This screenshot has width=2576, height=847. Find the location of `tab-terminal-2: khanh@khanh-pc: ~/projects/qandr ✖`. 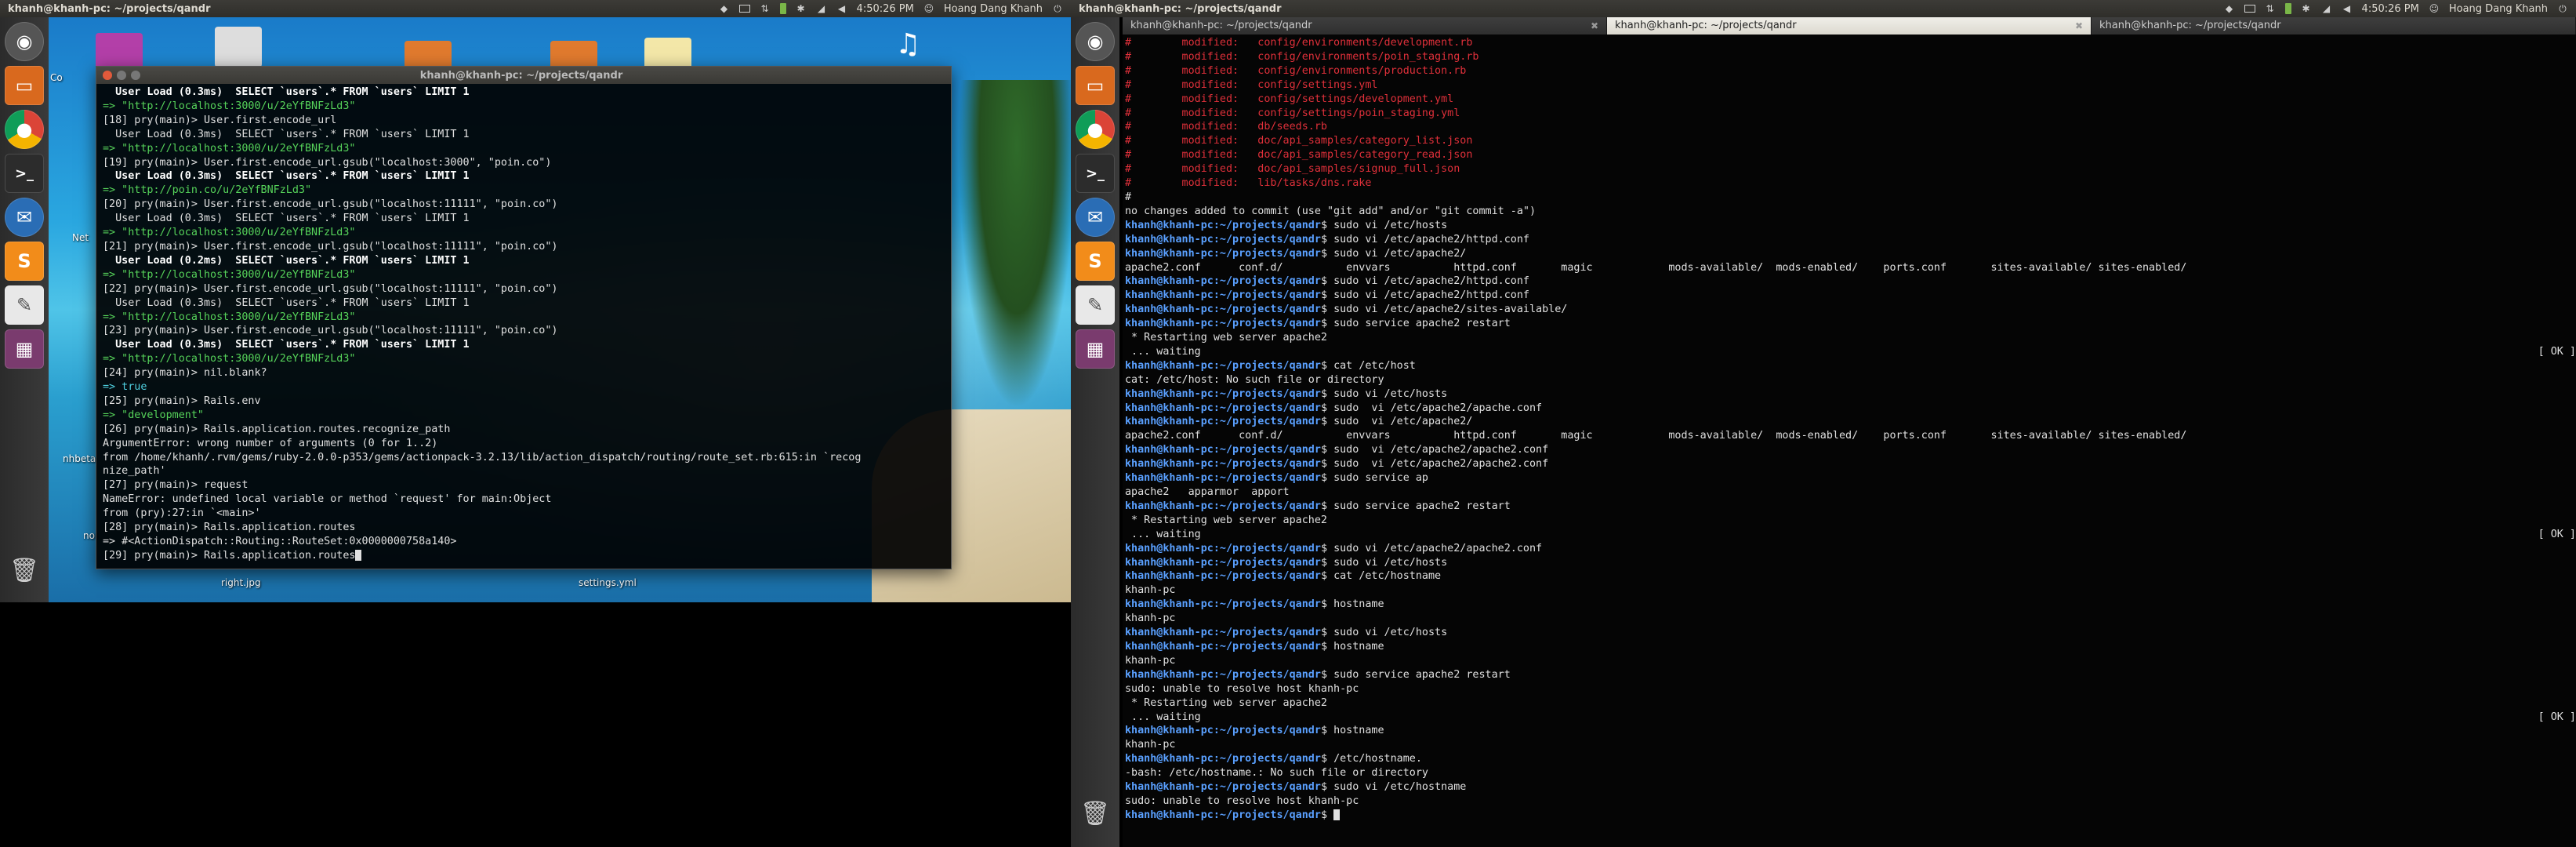

tab-terminal-2: khanh@khanh-pc: ~/projects/qandr ✖ is located at coordinates (1850, 26).